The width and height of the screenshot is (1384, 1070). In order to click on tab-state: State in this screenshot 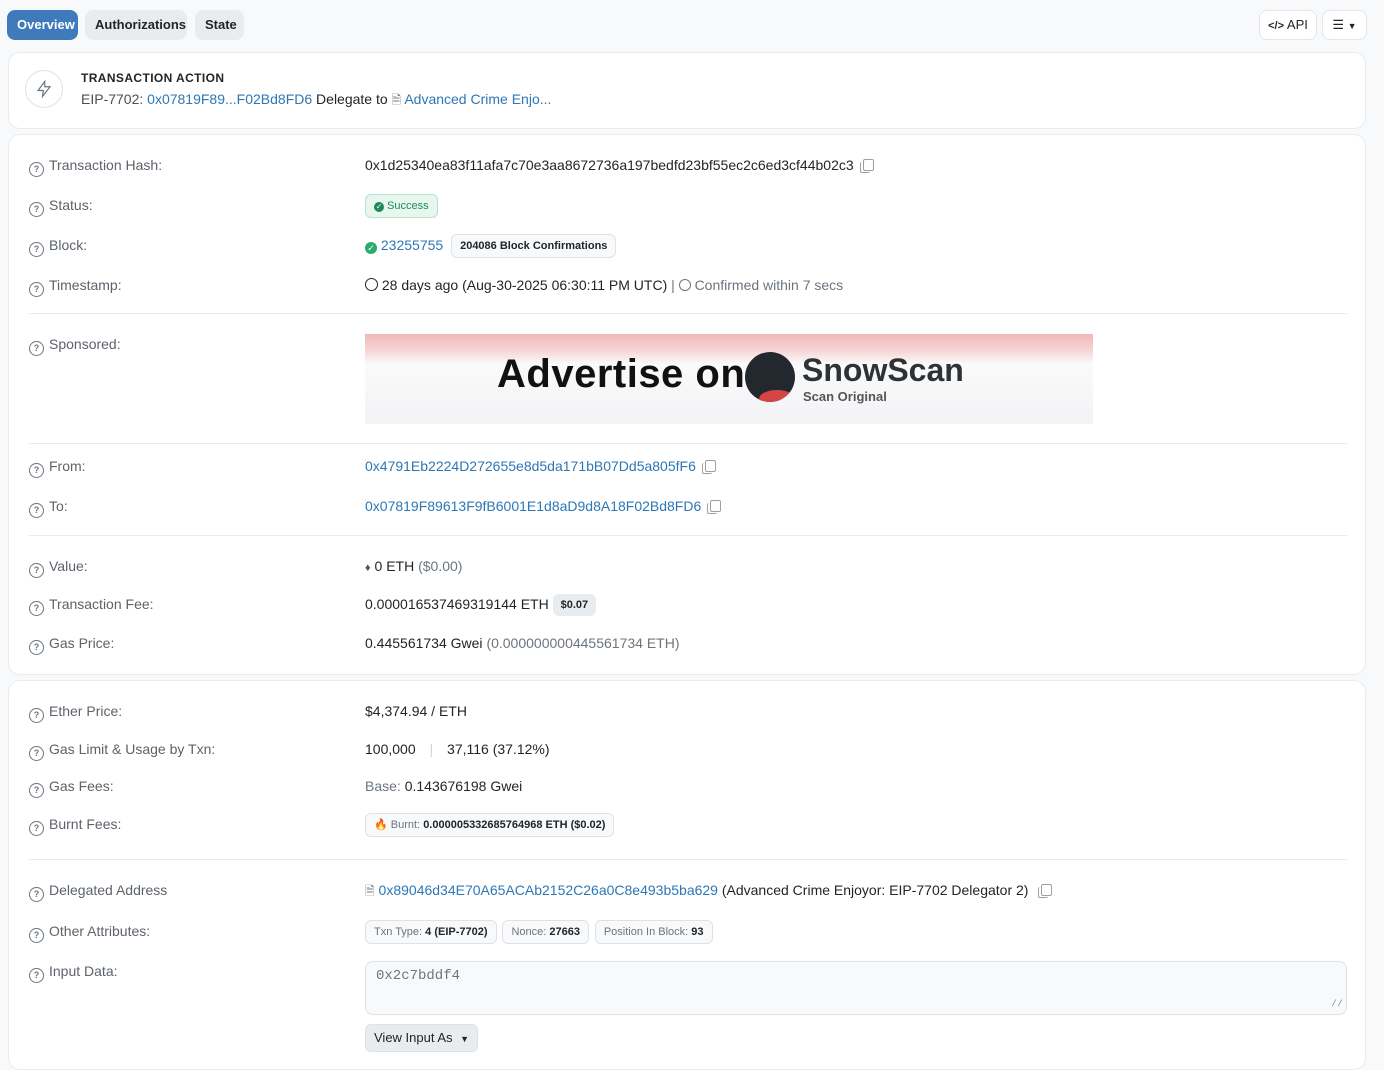, I will do `click(219, 25)`.